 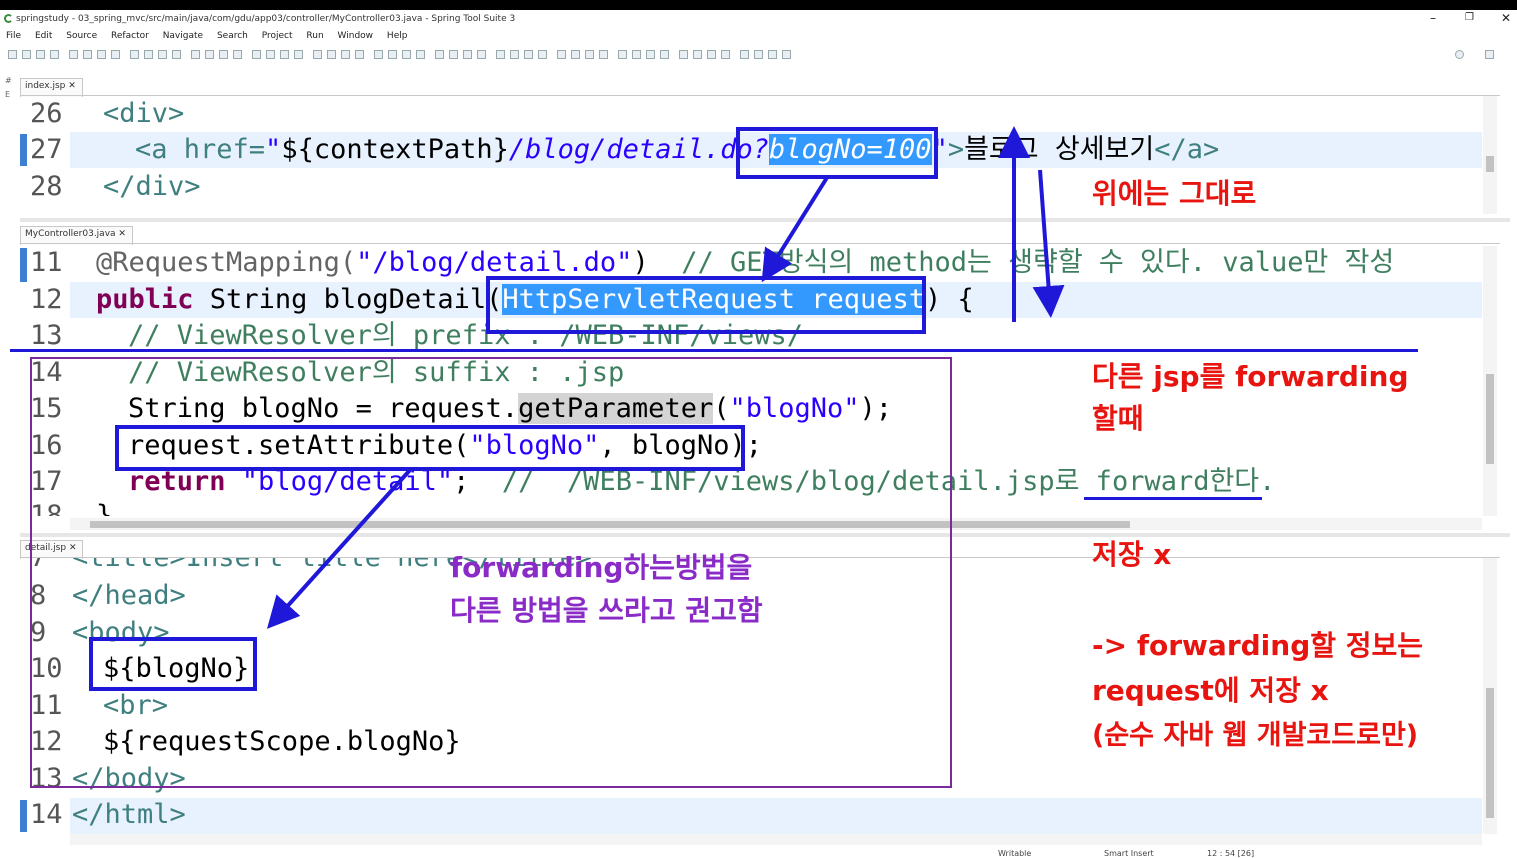 What do you see at coordinates (601, 567) in the screenshot?
I see `annotation-purple-1: forwarding하는방법을` at bounding box center [601, 567].